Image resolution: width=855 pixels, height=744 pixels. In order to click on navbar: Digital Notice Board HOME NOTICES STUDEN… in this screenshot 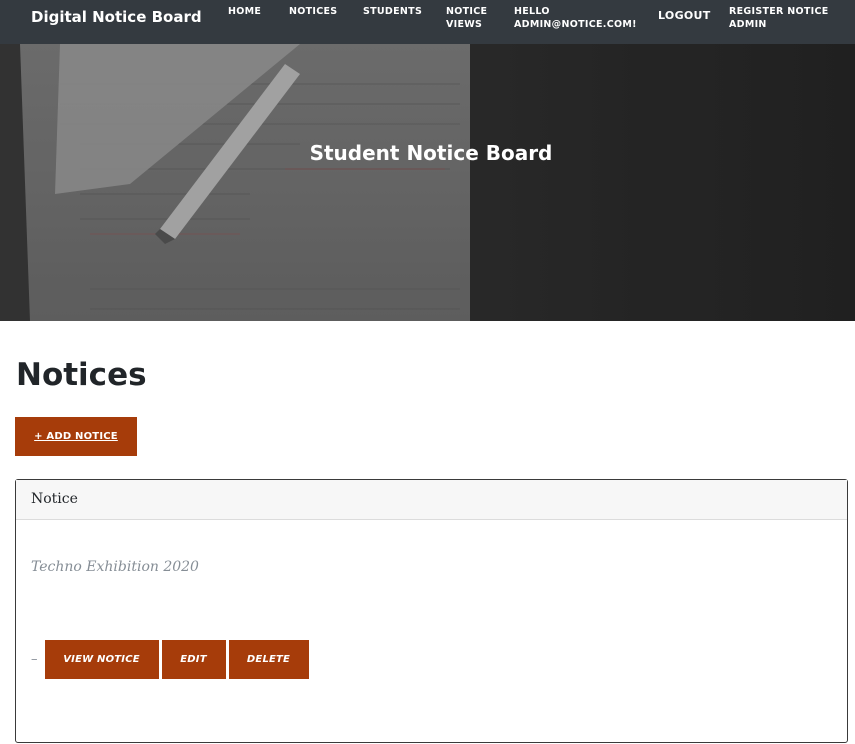, I will do `click(427, 22)`.